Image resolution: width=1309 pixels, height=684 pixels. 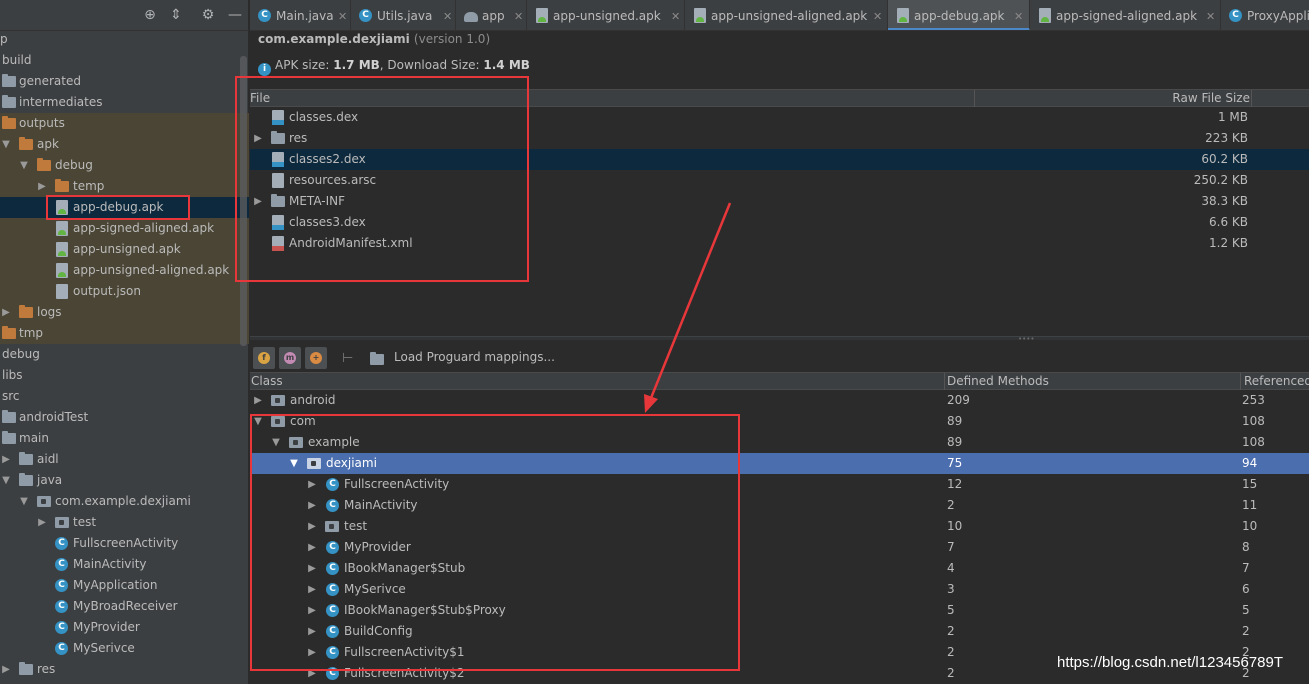 What do you see at coordinates (1170, 662) in the screenshot?
I see `watermark: https://blog.csdn.net/l123456789T` at bounding box center [1170, 662].